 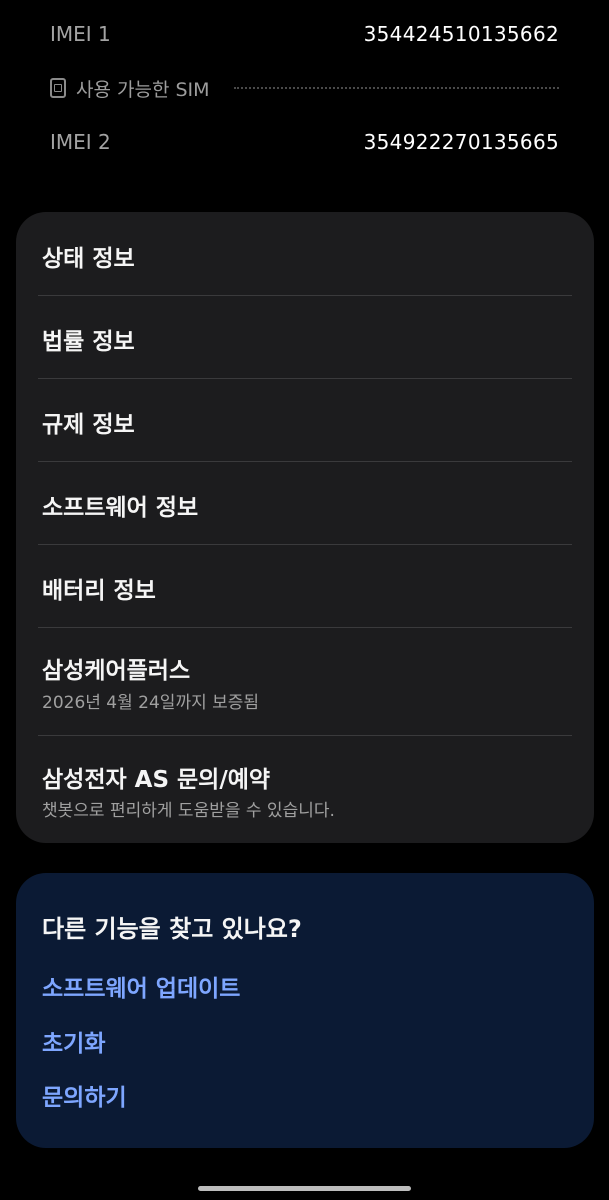 I want to click on menu-item-title: 법률 정보, so click(x=88, y=342).